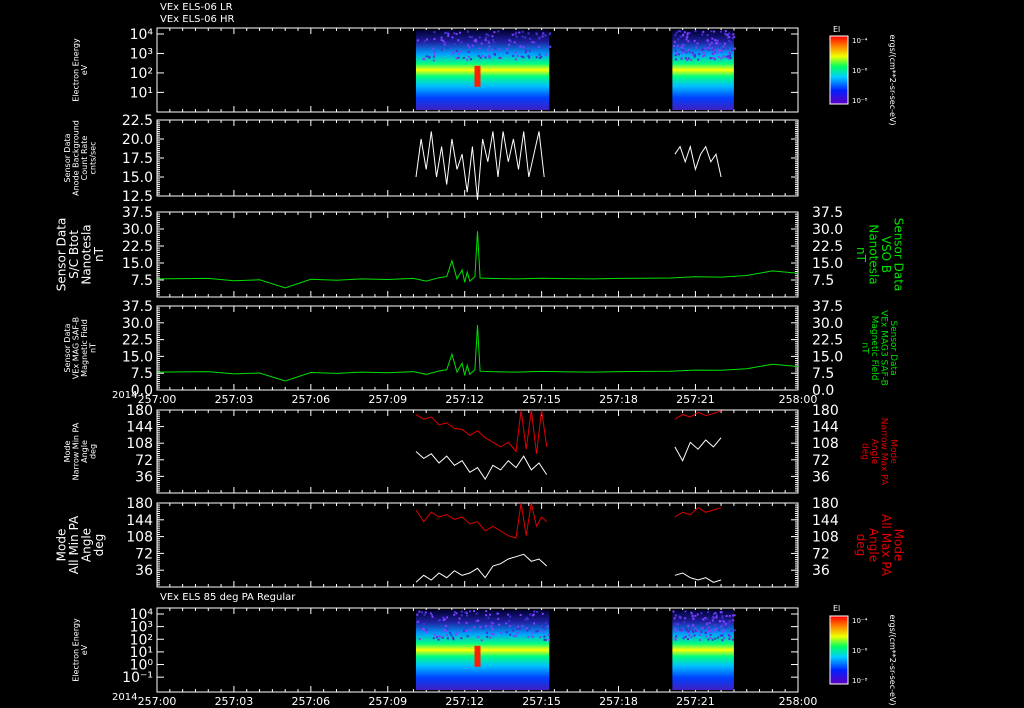 The image size is (1024, 708). Describe the element at coordinates (234, 701) in the screenshot. I see `time-tick-label: 257:03` at that location.